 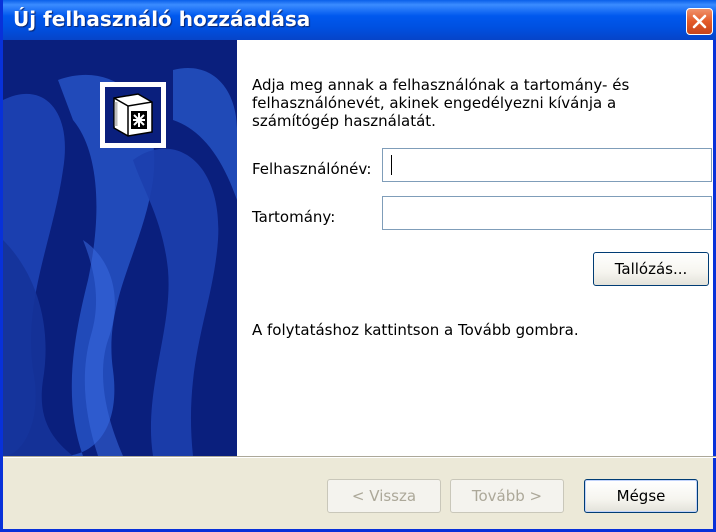 I want to click on close-button, so click(x=699, y=21).